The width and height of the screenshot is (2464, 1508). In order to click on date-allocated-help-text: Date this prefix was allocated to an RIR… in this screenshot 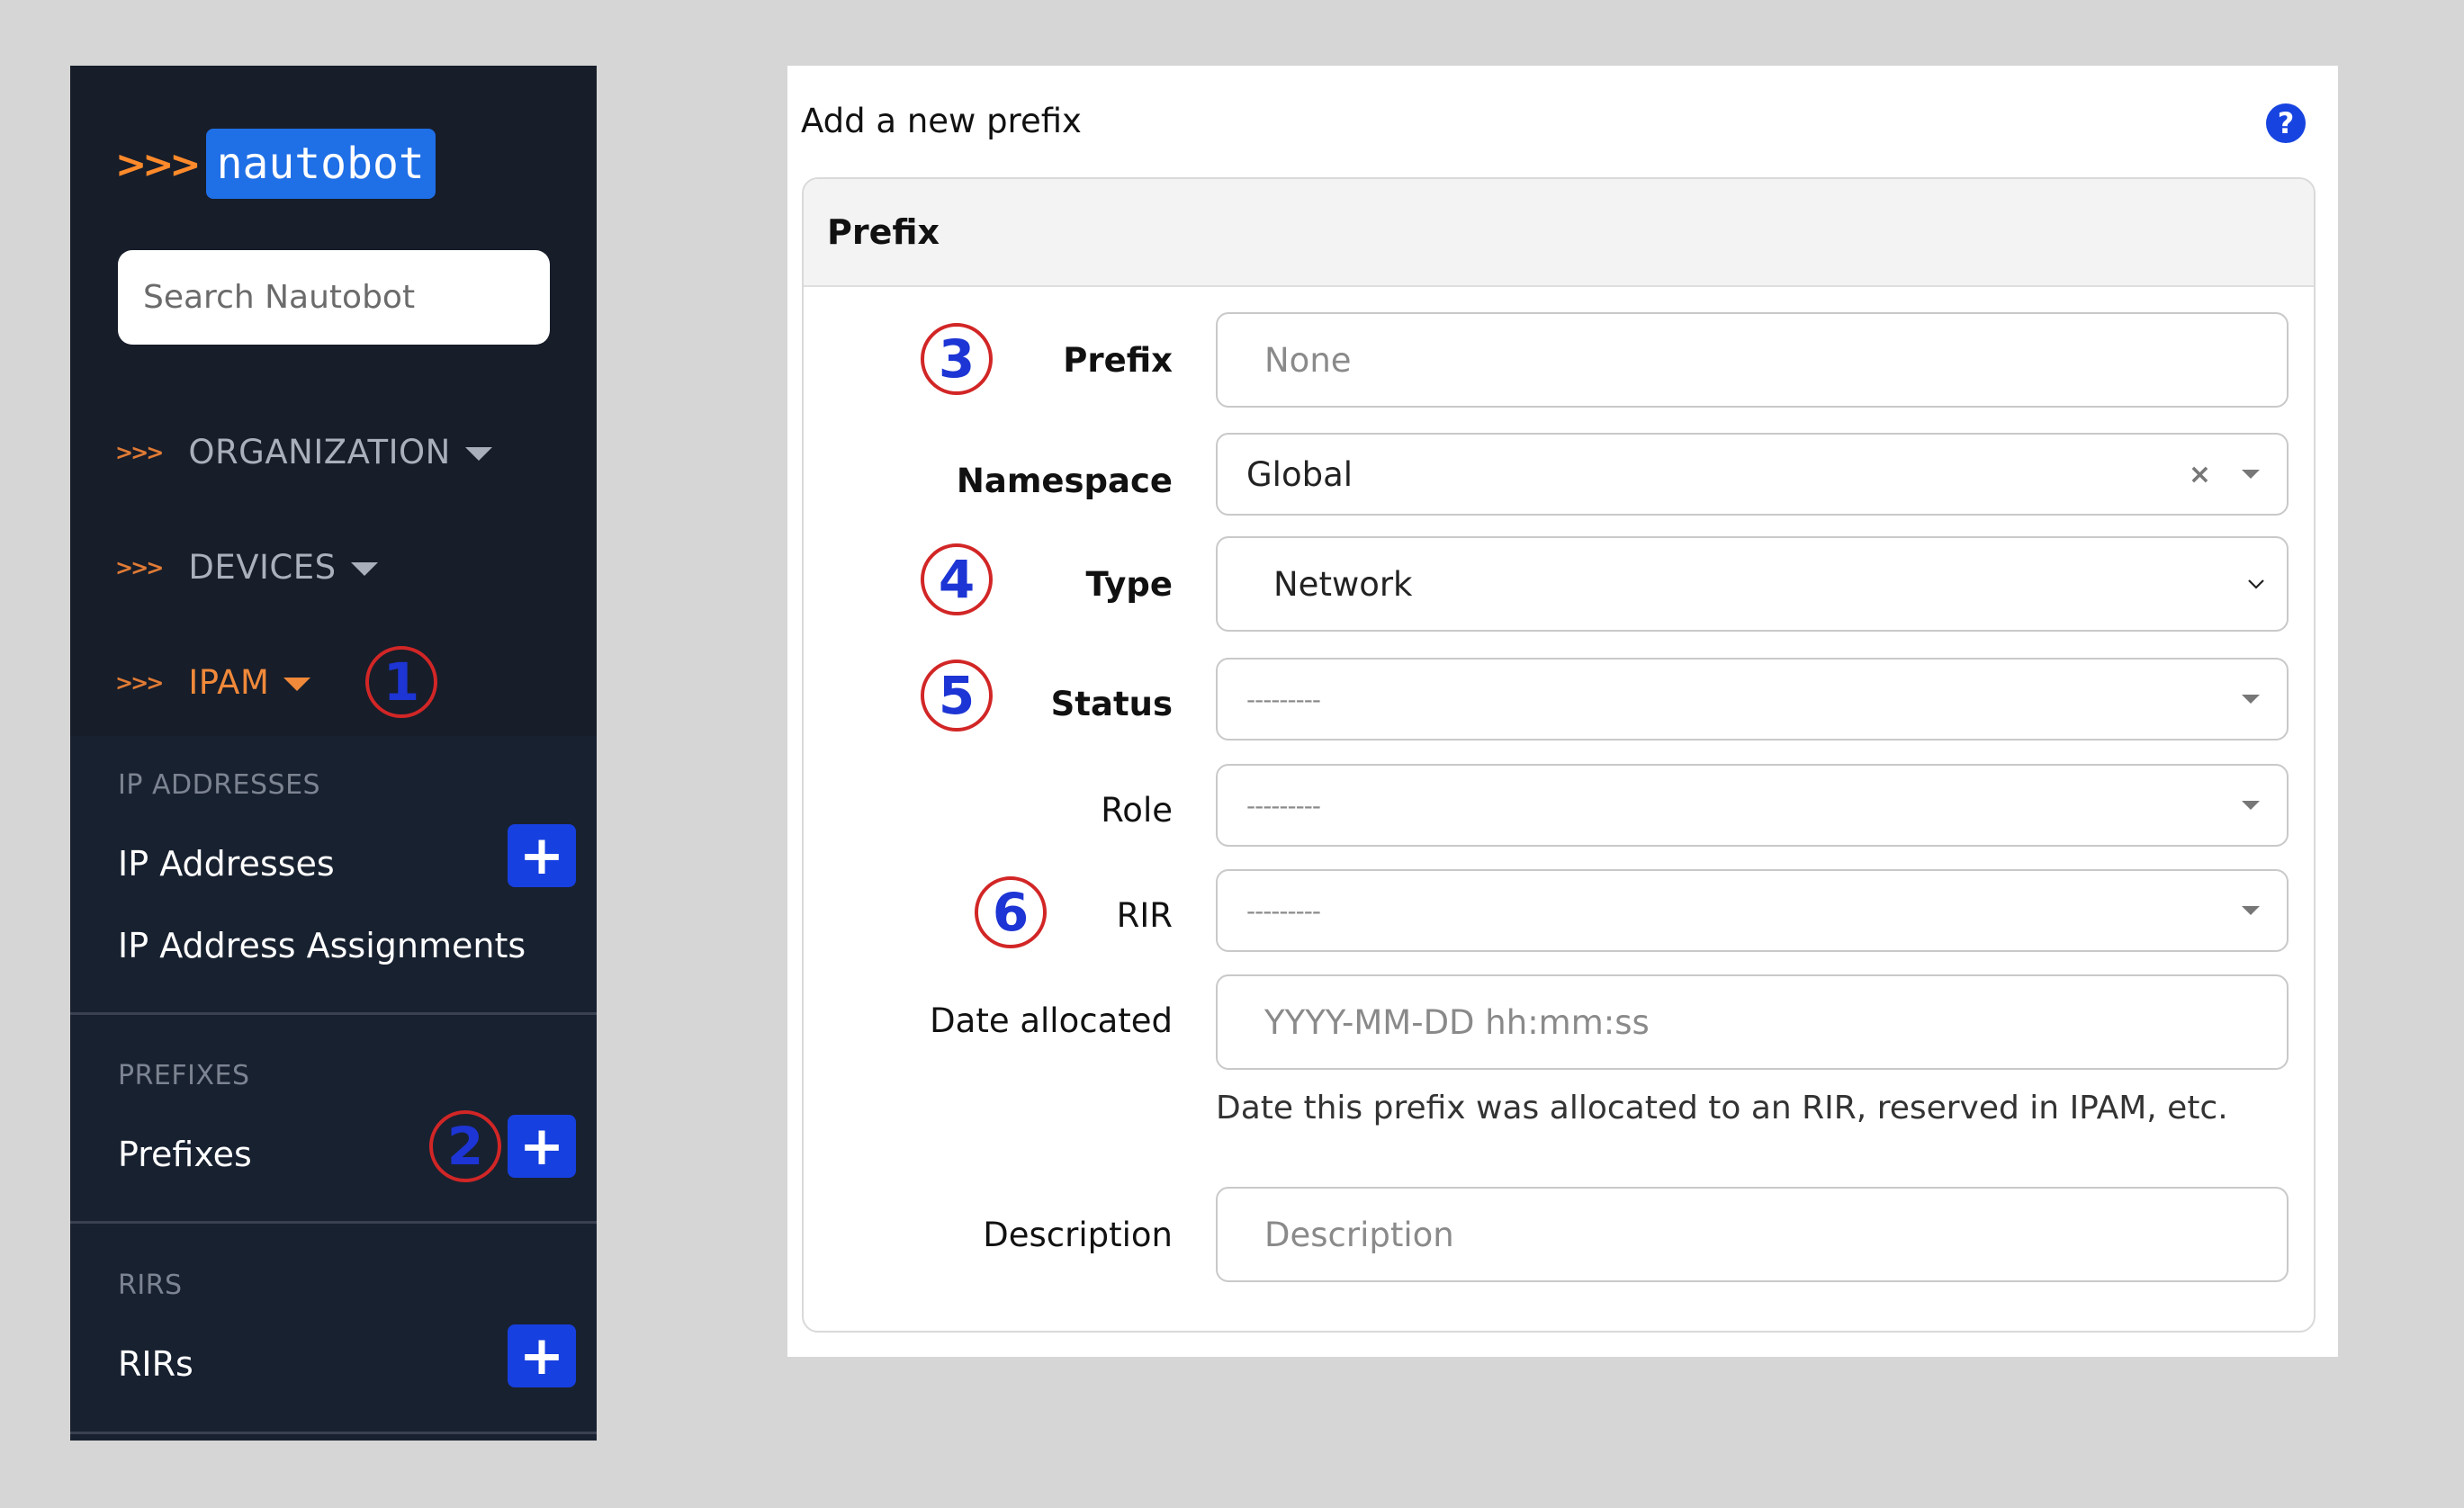, I will do `click(1722, 1109)`.